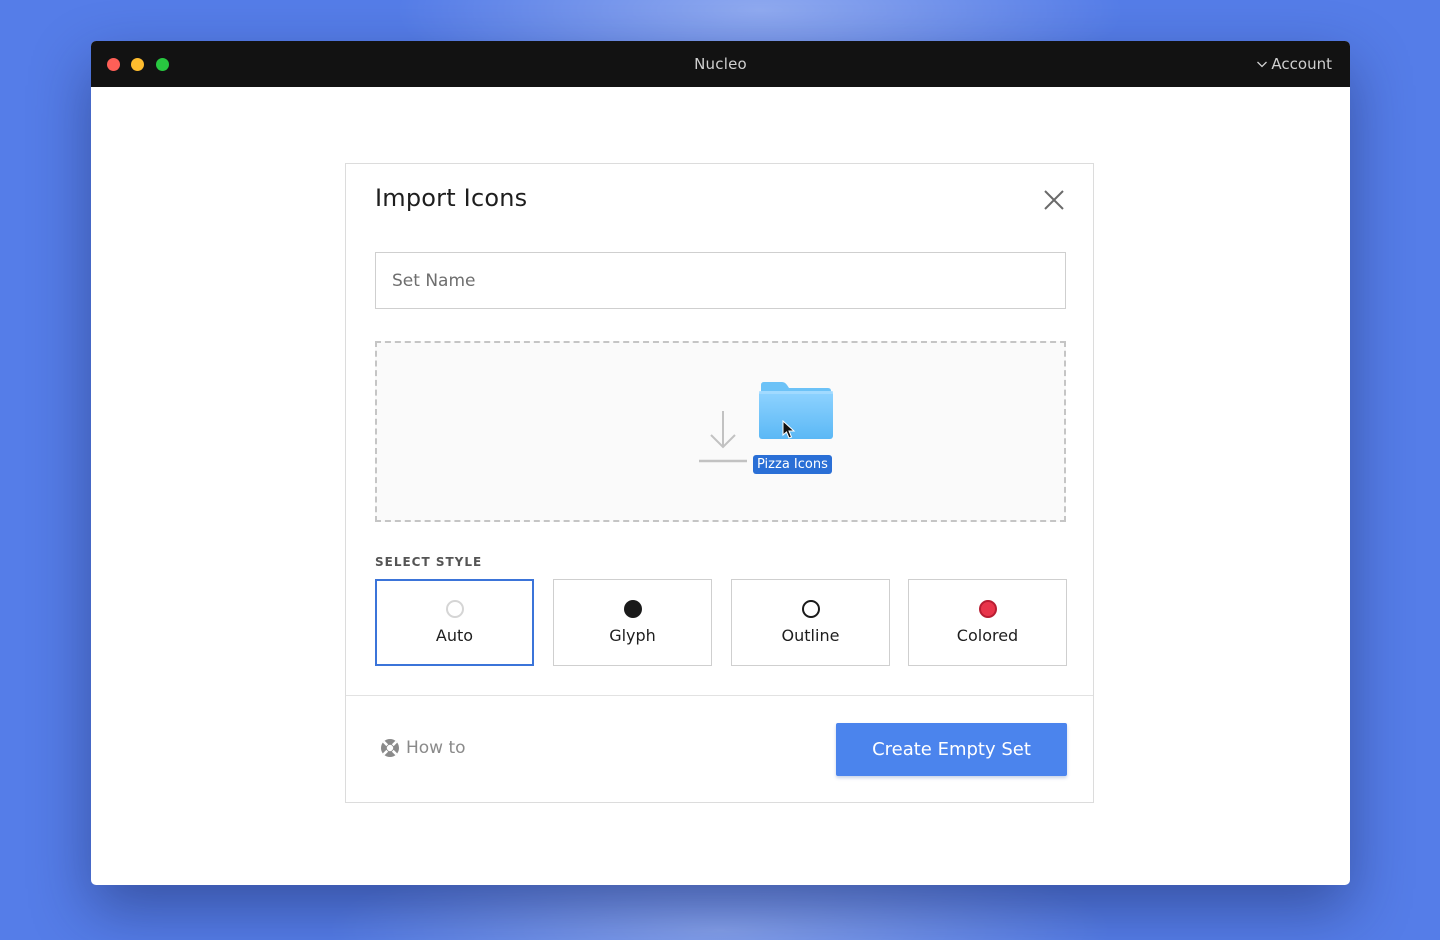 The height and width of the screenshot is (940, 1440). I want to click on account-menu: Account, so click(1294, 64).